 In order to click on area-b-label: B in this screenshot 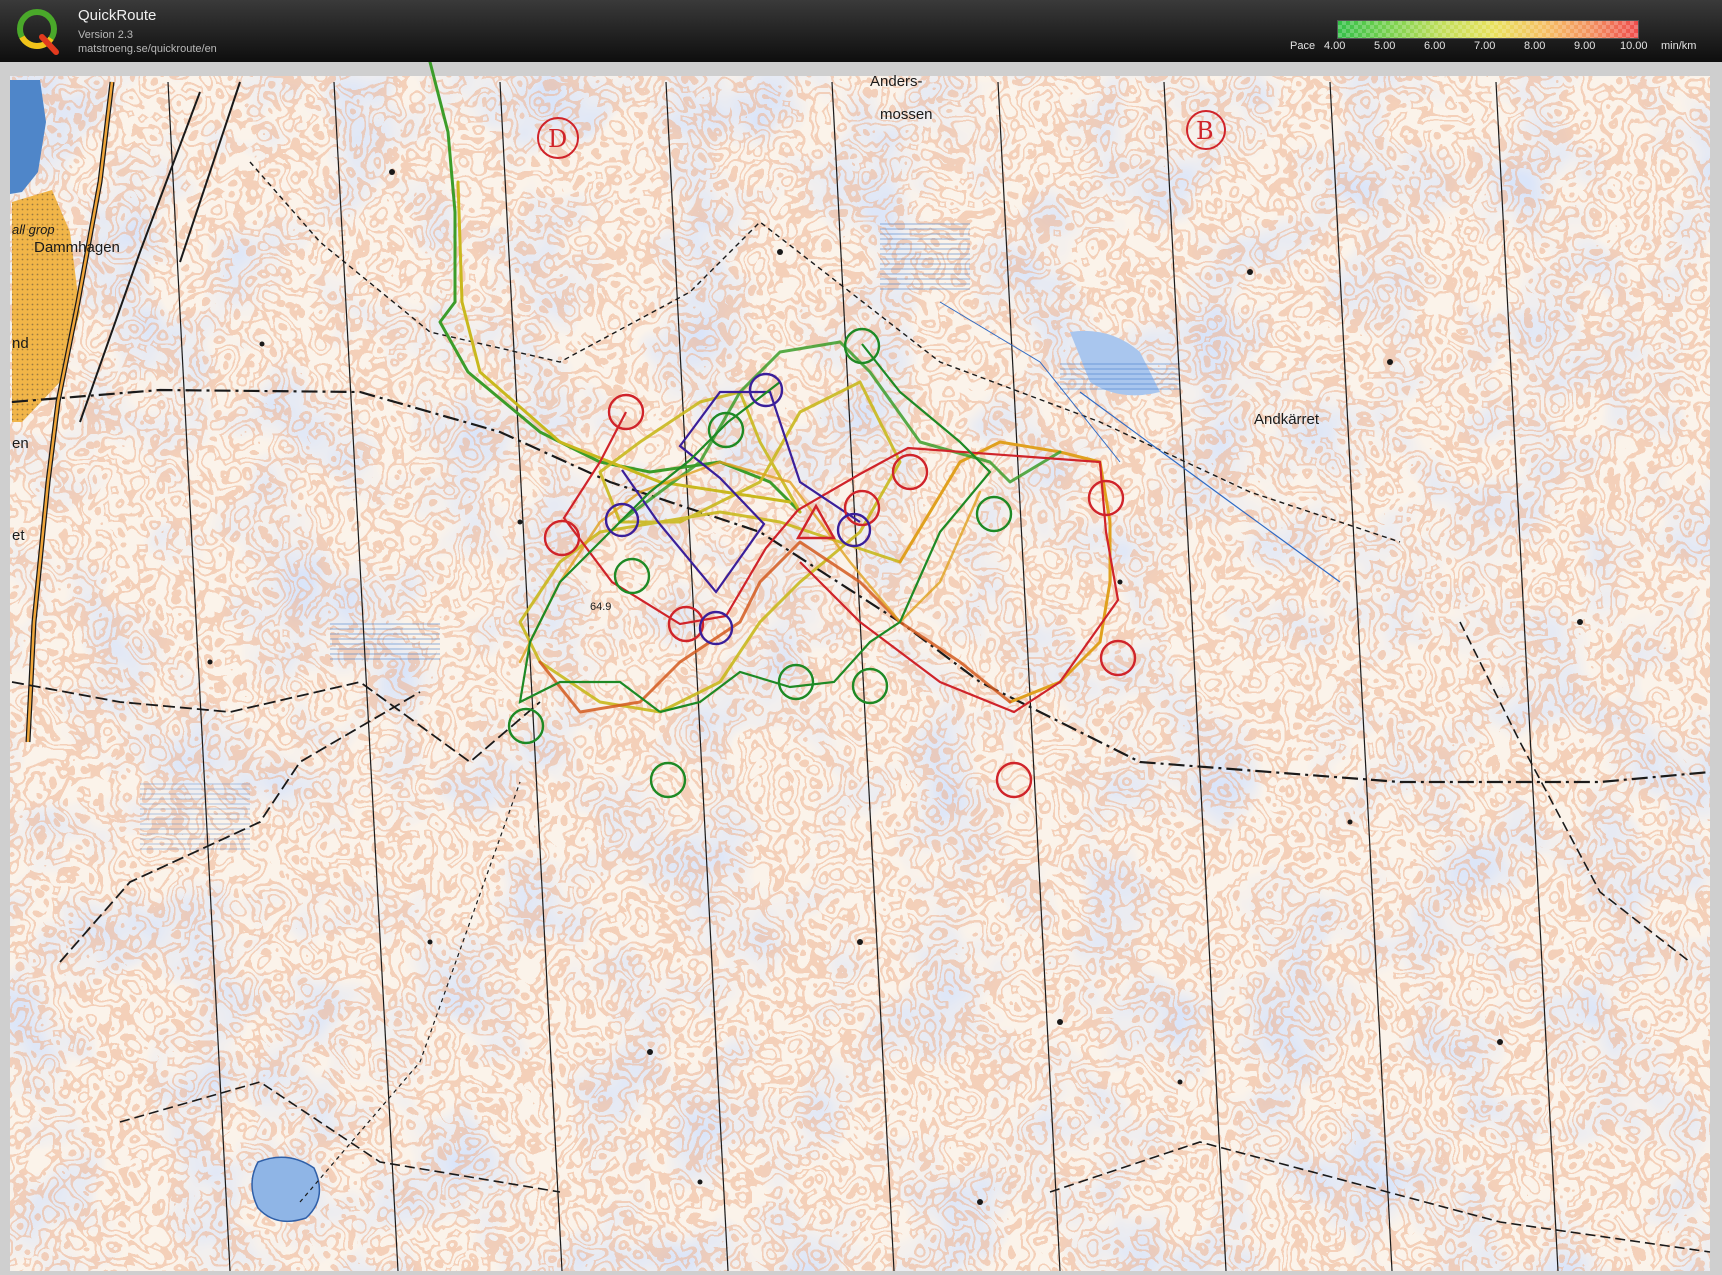, I will do `click(1205, 131)`.